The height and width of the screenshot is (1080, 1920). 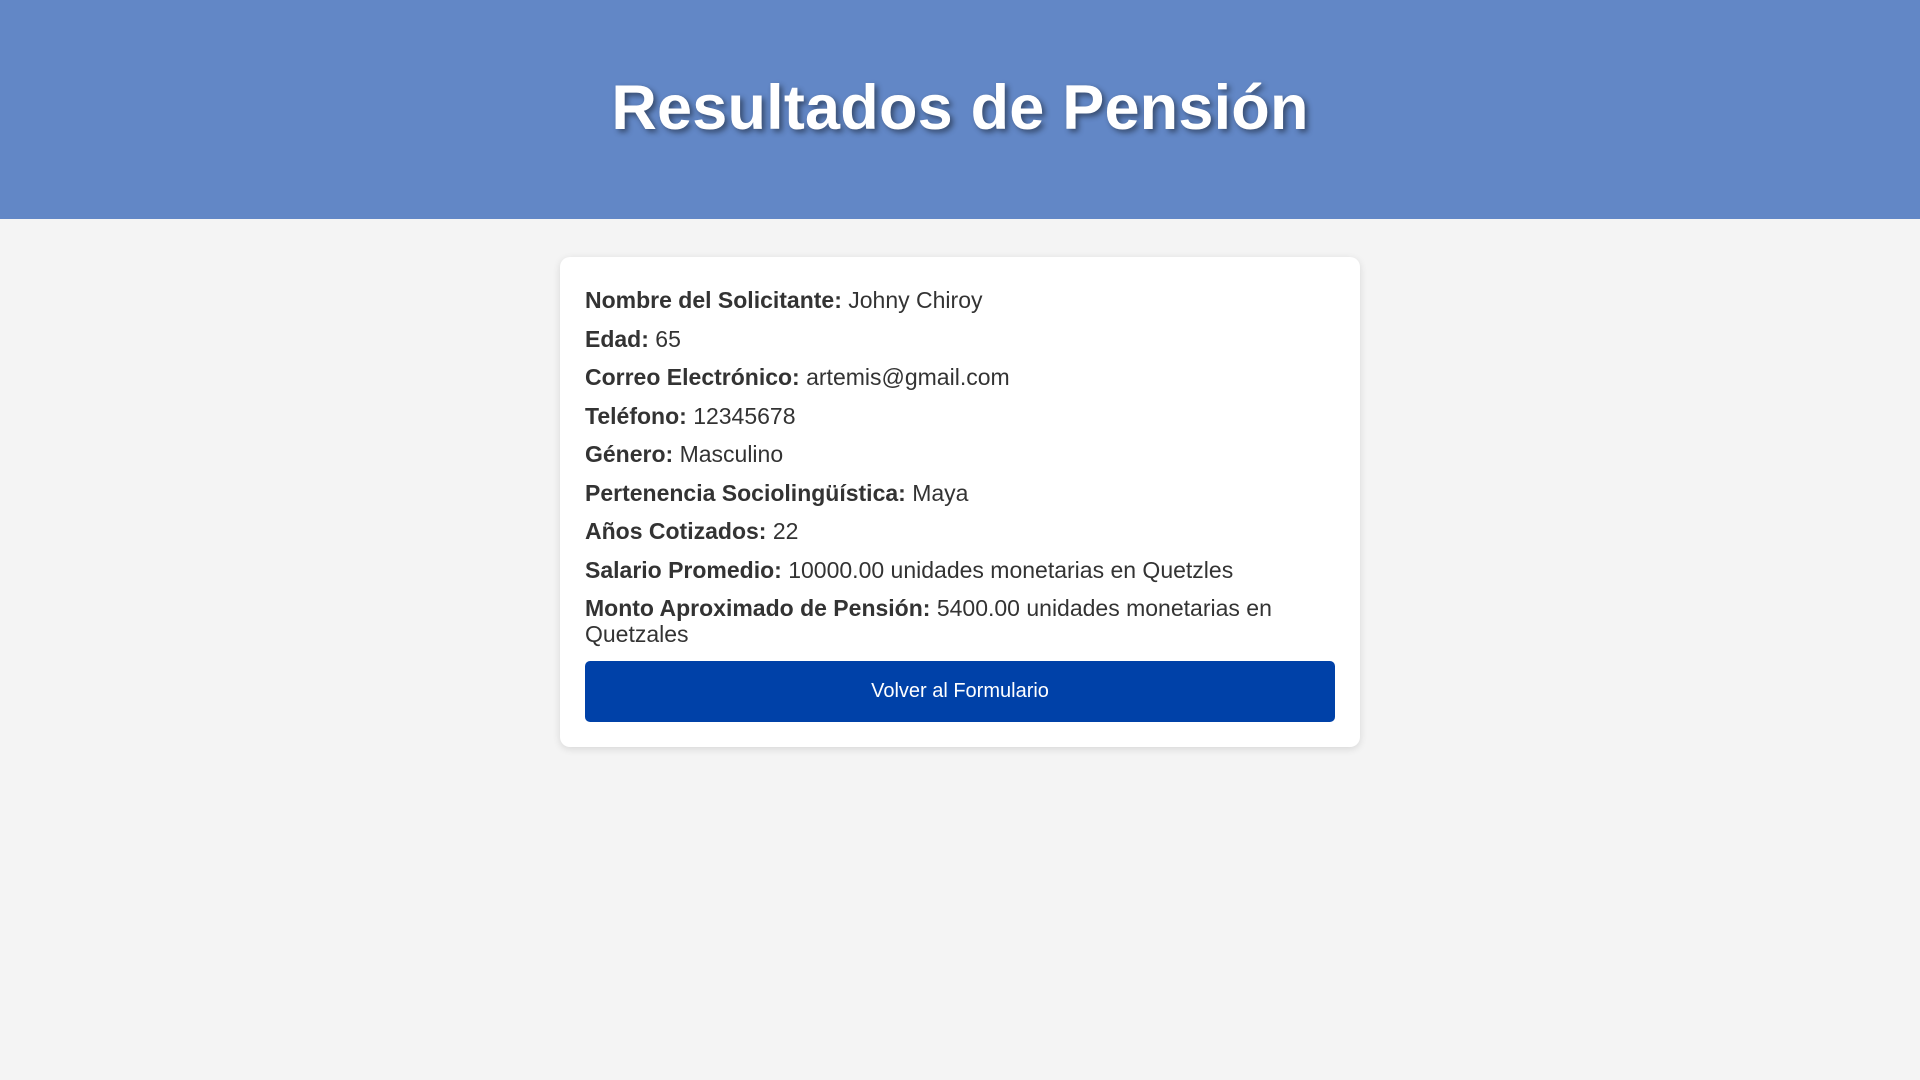 What do you see at coordinates (629, 454) in the screenshot?
I see `result-label: Género:` at bounding box center [629, 454].